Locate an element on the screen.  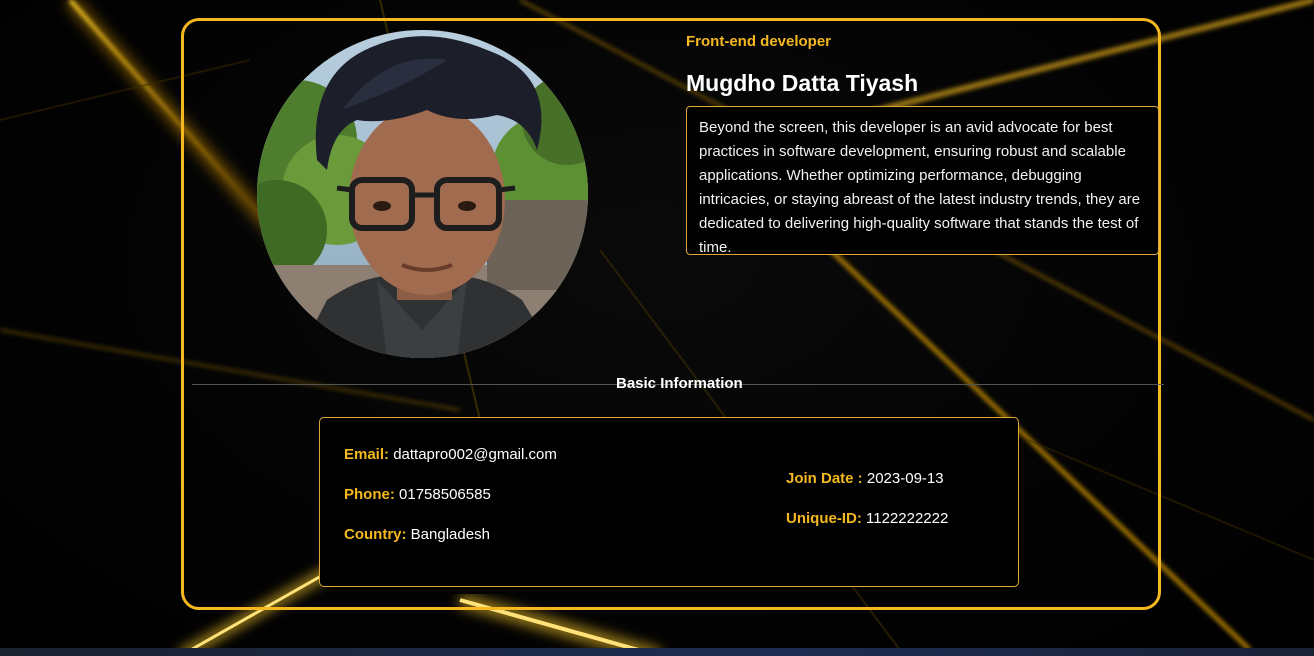
phone-value: 01758506585 is located at coordinates (445, 494).